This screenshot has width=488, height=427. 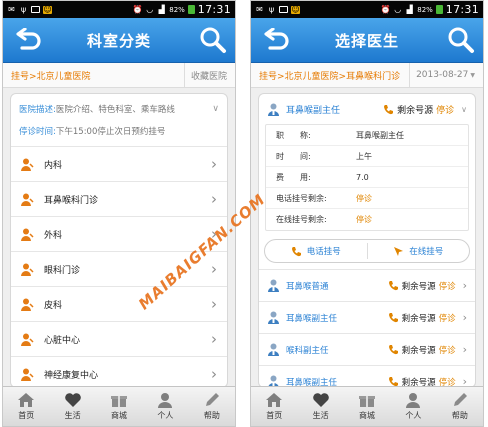 I want to click on detail-value: 停诊, so click(x=364, y=198).